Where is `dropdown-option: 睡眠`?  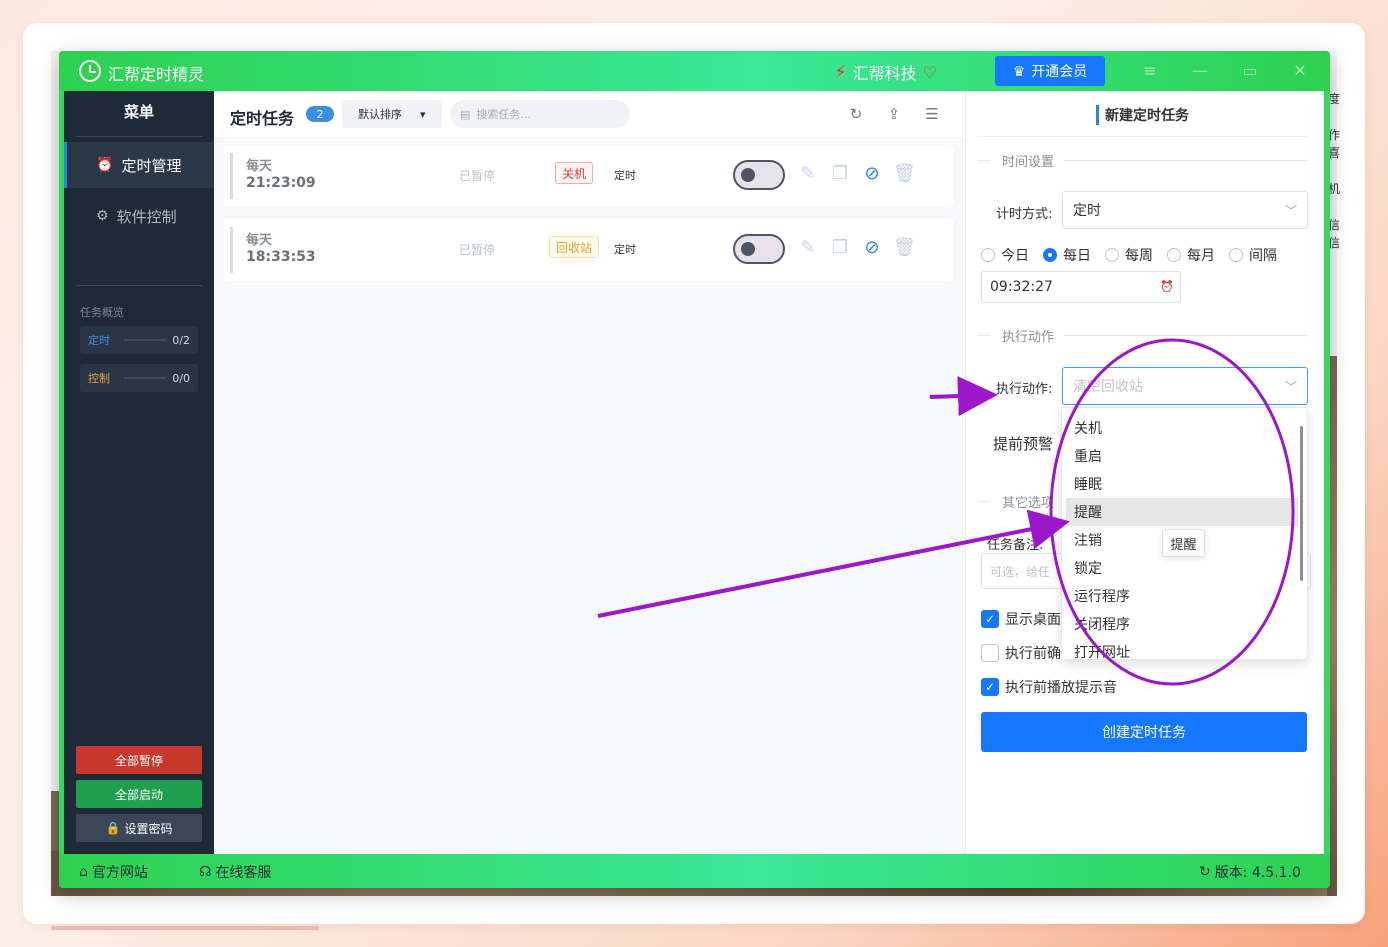
dropdown-option: 睡眠 is located at coordinates (1182, 484).